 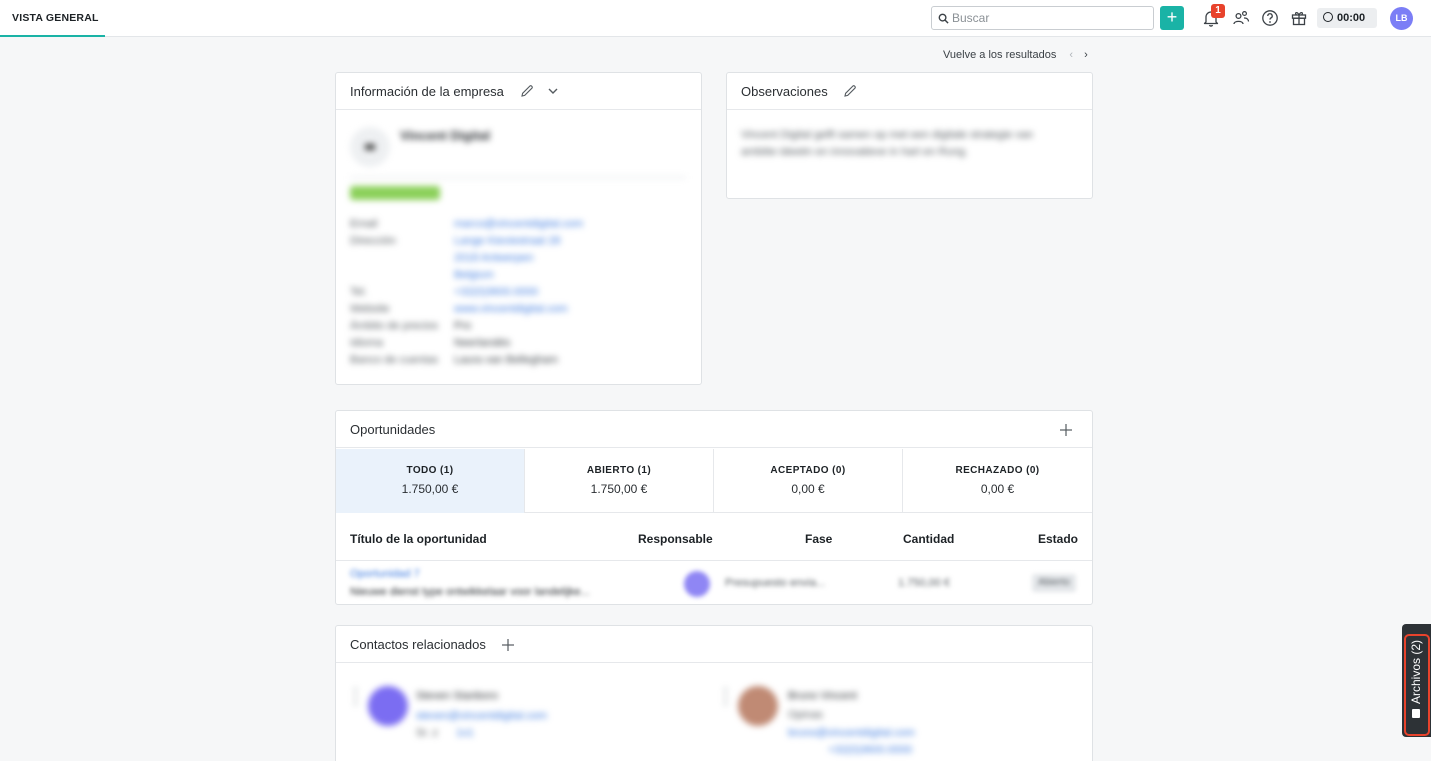 What do you see at coordinates (1218, 11) in the screenshot?
I see `notification-badge: 1` at bounding box center [1218, 11].